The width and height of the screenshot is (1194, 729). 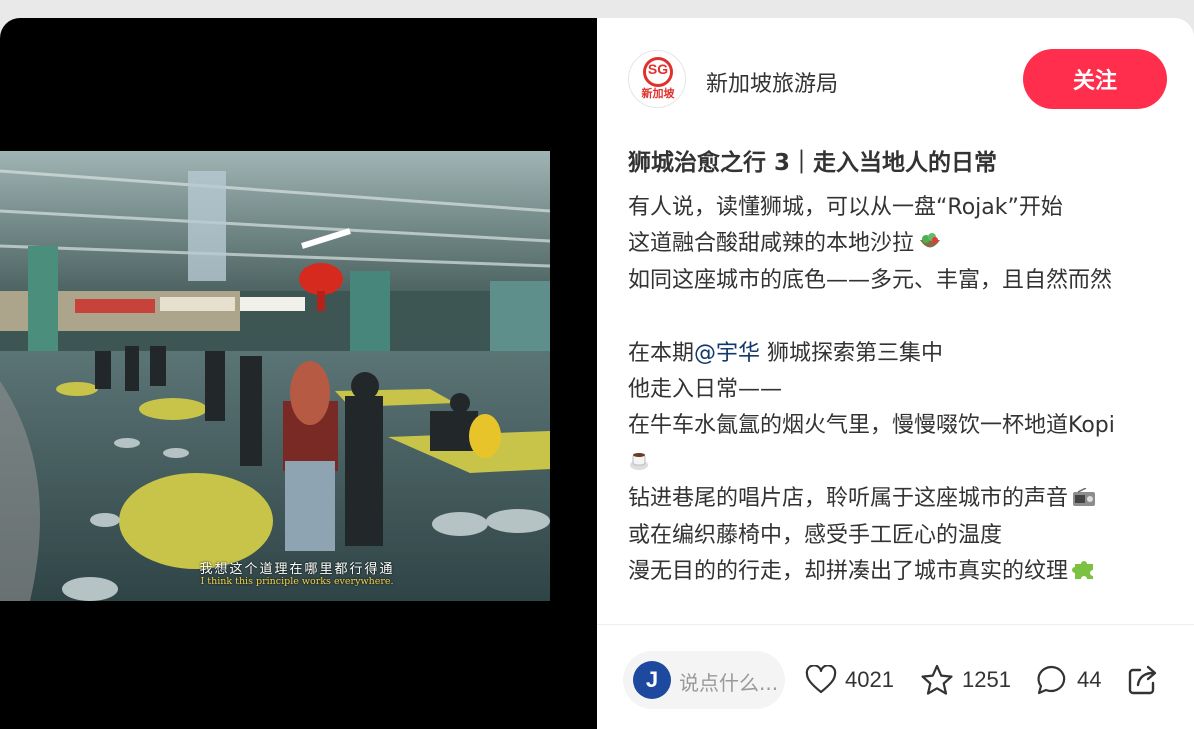 I want to click on salad-icon, so click(x=930, y=247).